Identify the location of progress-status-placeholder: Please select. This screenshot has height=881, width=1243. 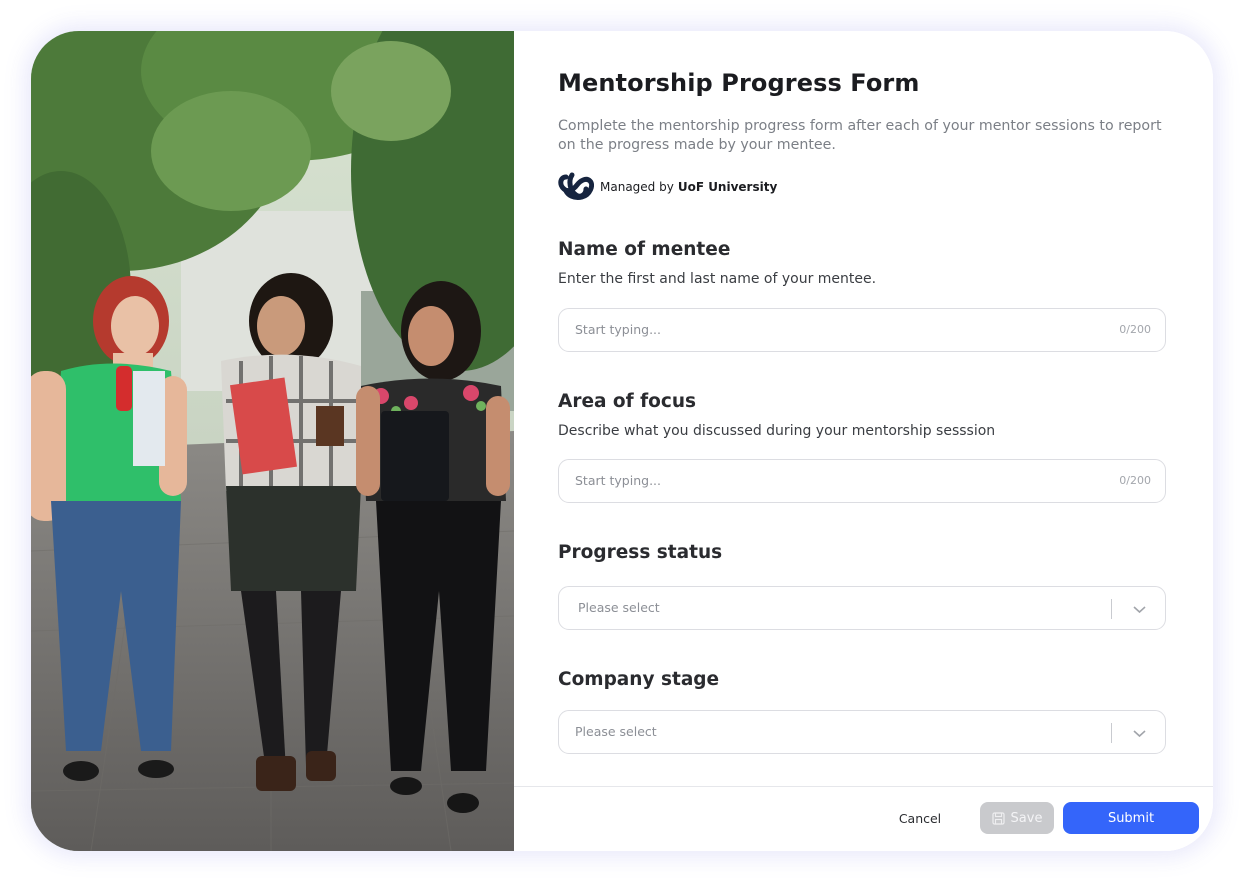
(619, 607).